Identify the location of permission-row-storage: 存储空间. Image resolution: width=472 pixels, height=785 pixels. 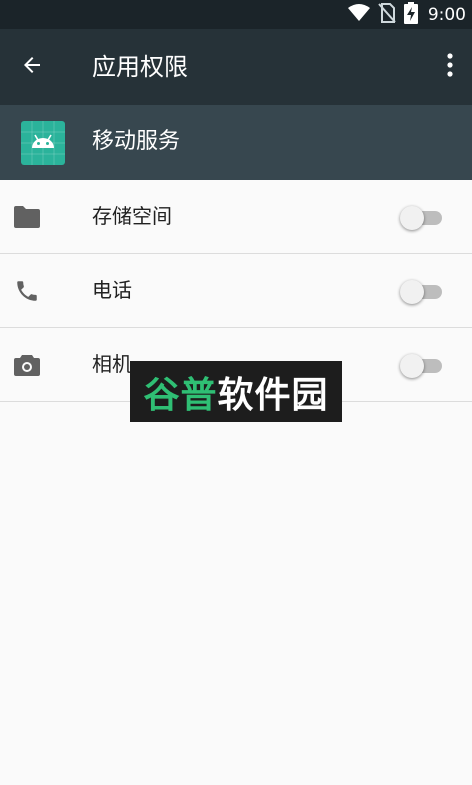
(236, 217).